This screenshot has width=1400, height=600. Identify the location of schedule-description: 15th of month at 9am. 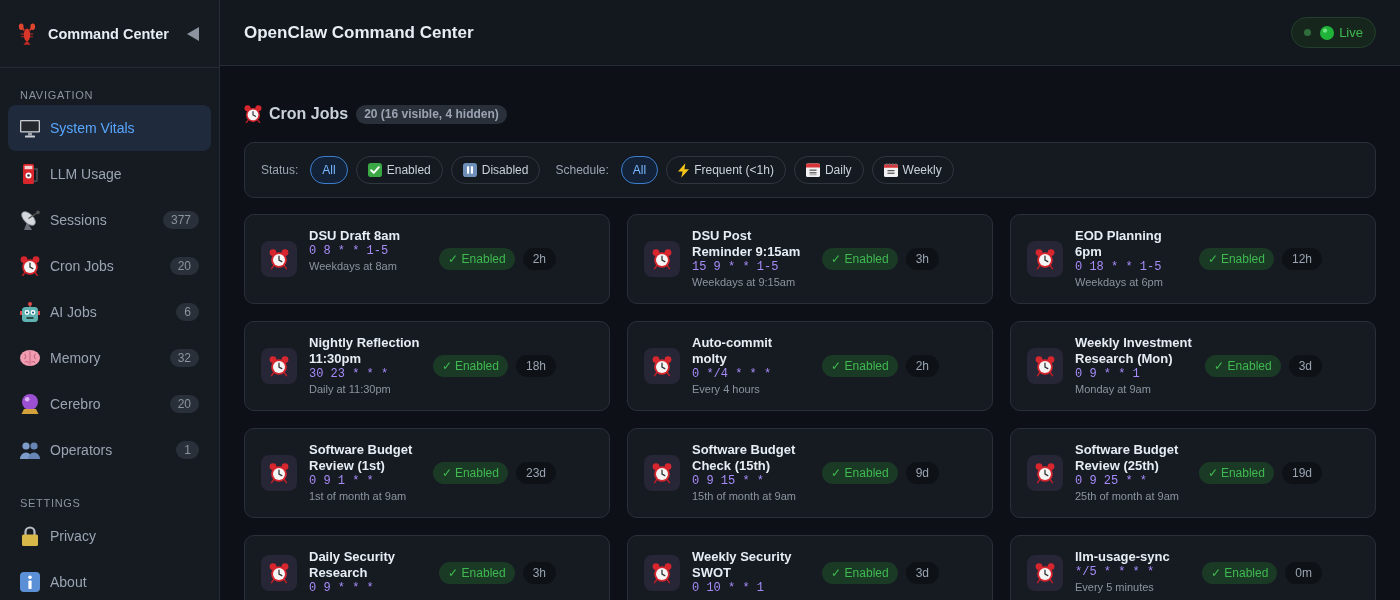
(744, 496).